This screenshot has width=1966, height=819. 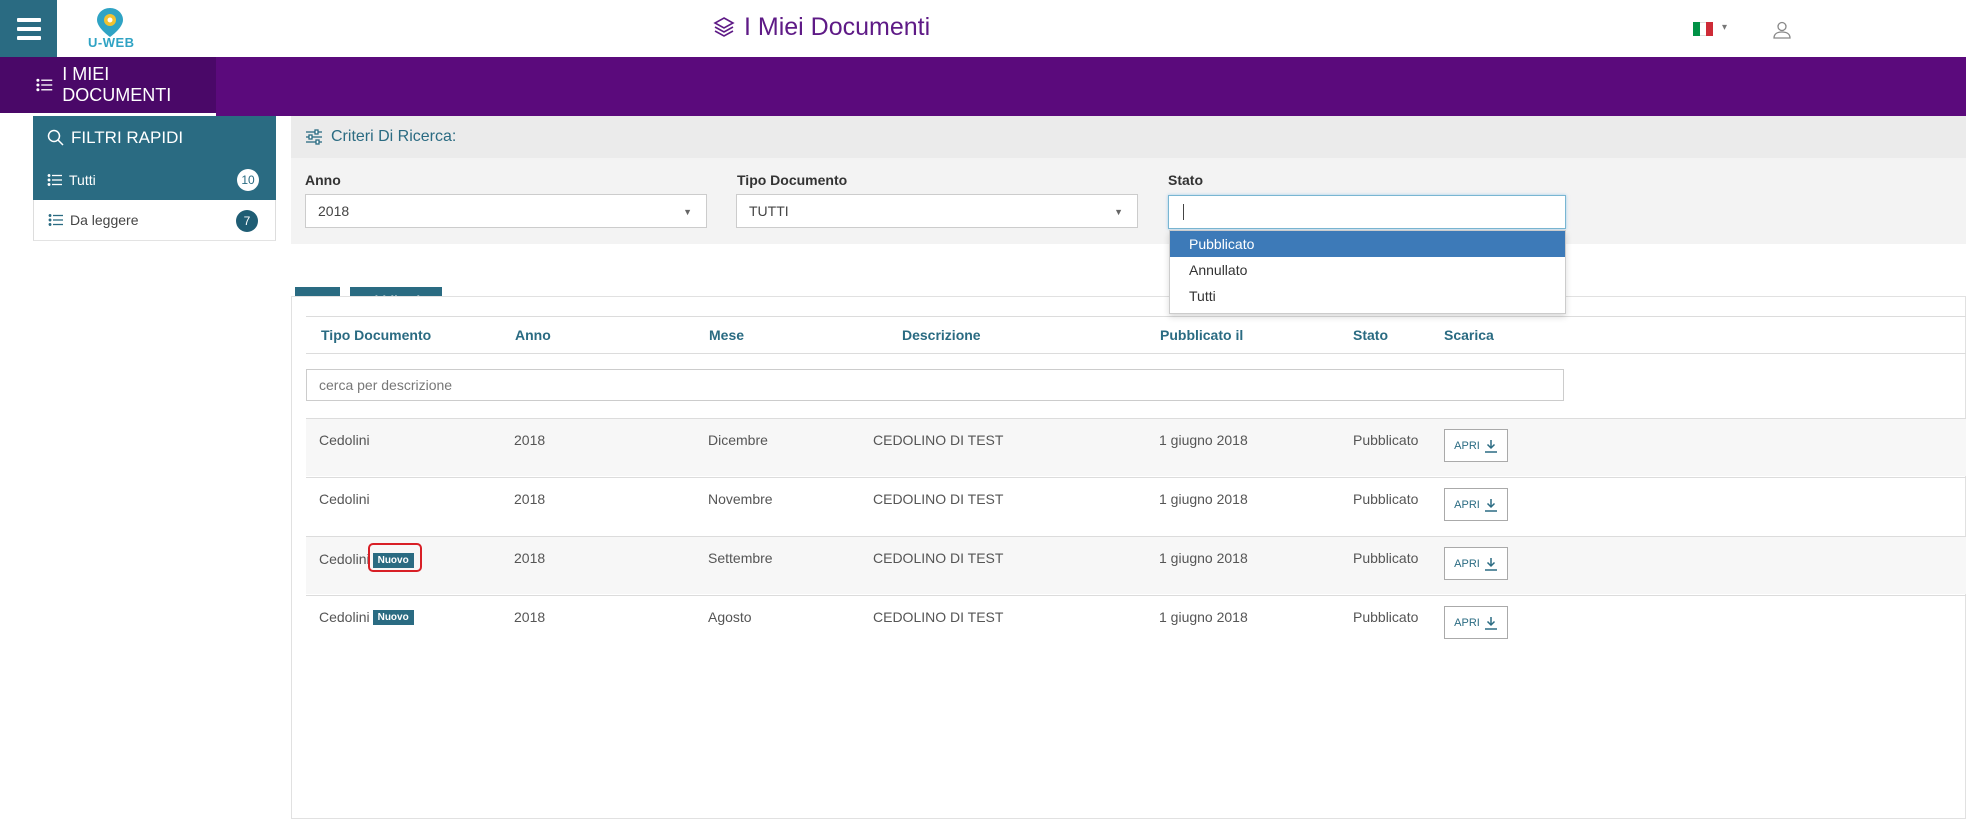 What do you see at coordinates (247, 221) in the screenshot?
I see `count-badge: 7` at bounding box center [247, 221].